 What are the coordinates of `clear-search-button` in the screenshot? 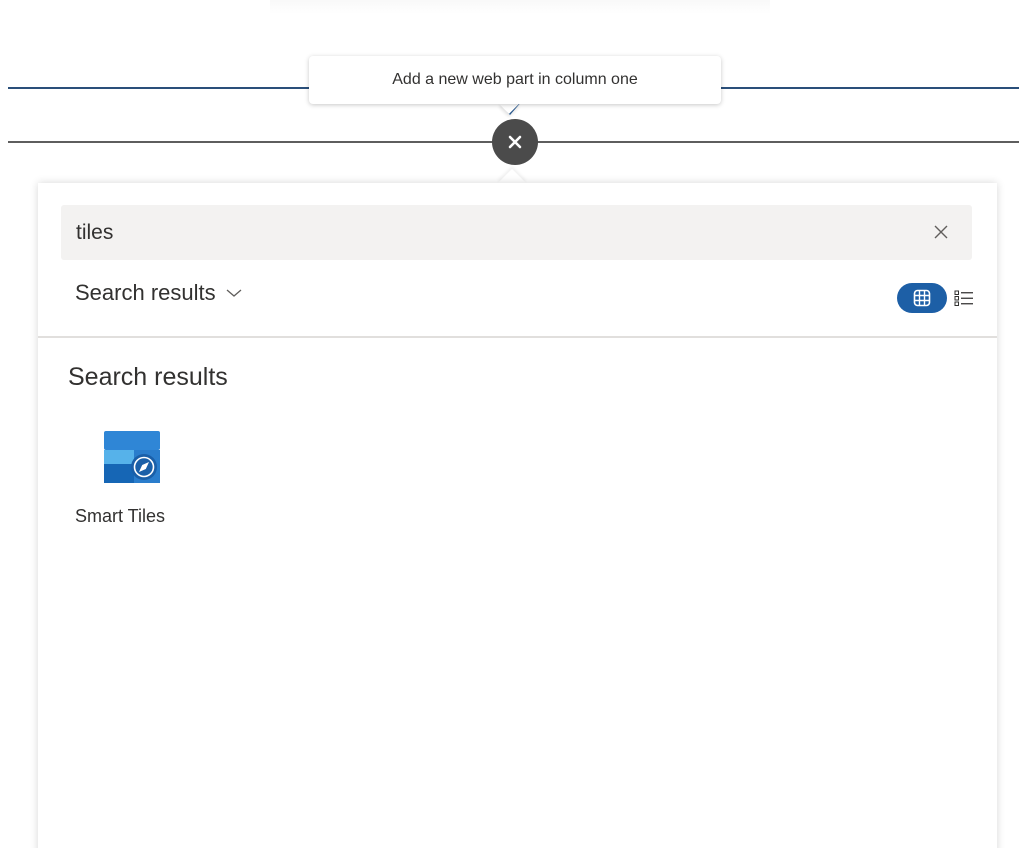 It's located at (941, 232).